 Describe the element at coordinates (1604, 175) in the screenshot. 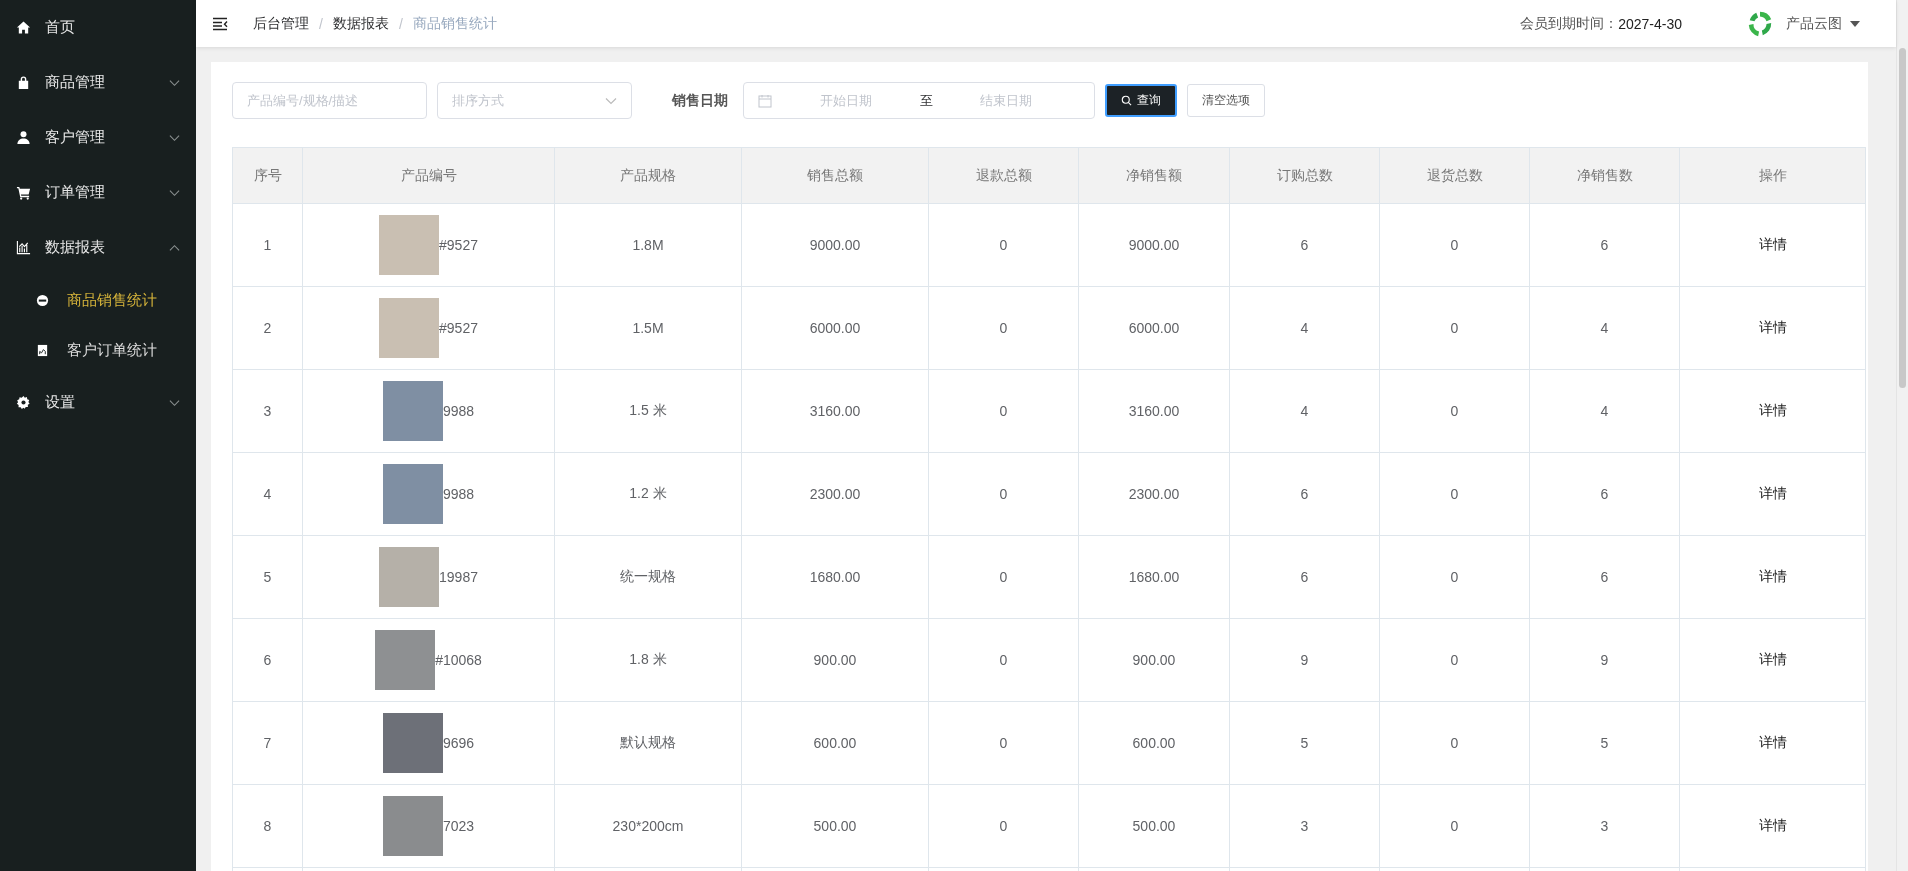

I see `column-header: 净销售数` at that location.